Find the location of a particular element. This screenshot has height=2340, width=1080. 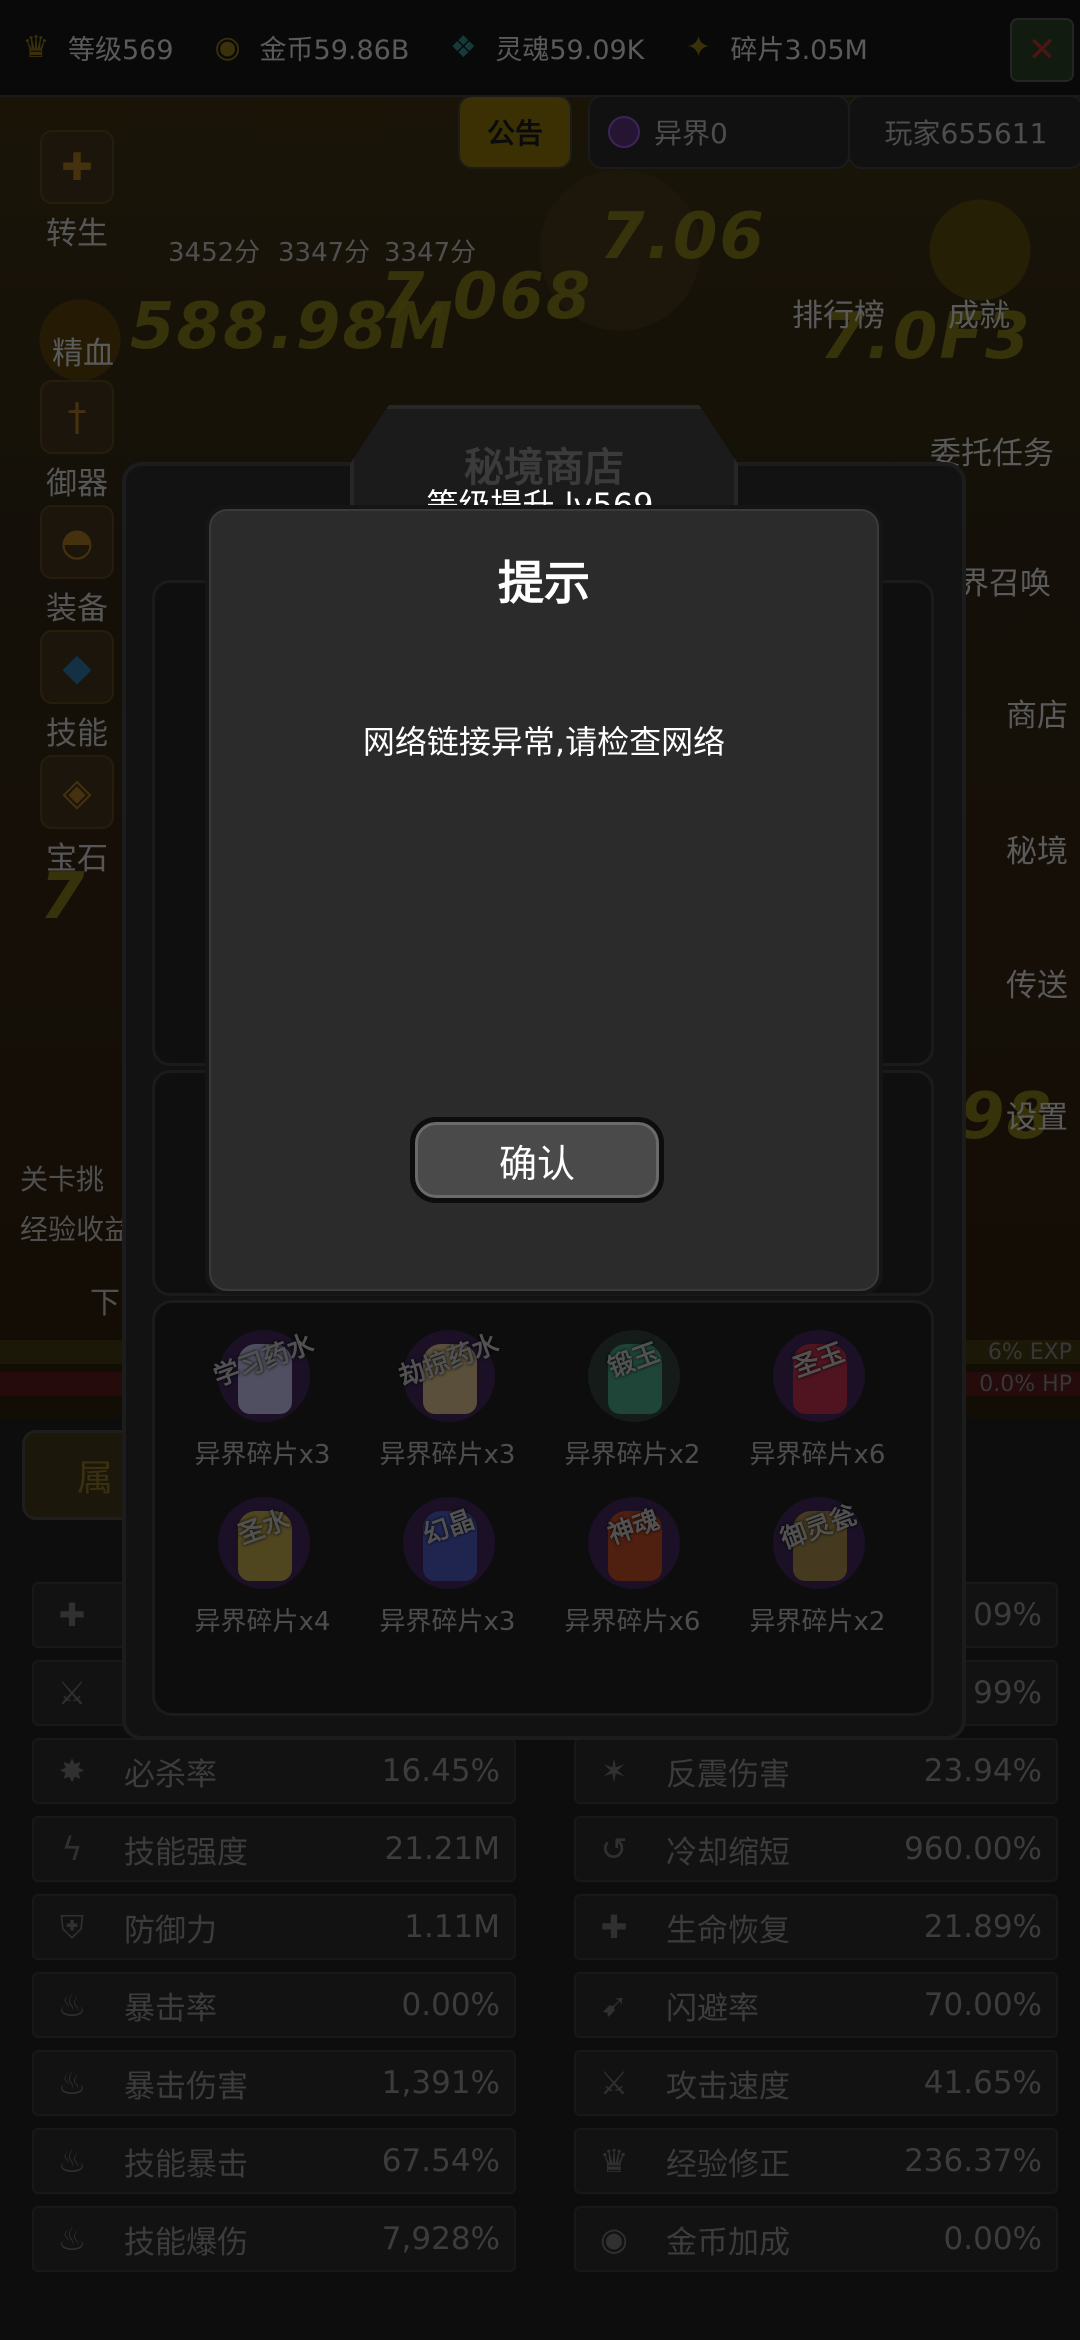

dialog-title: 提示 is located at coordinates (544, 583).